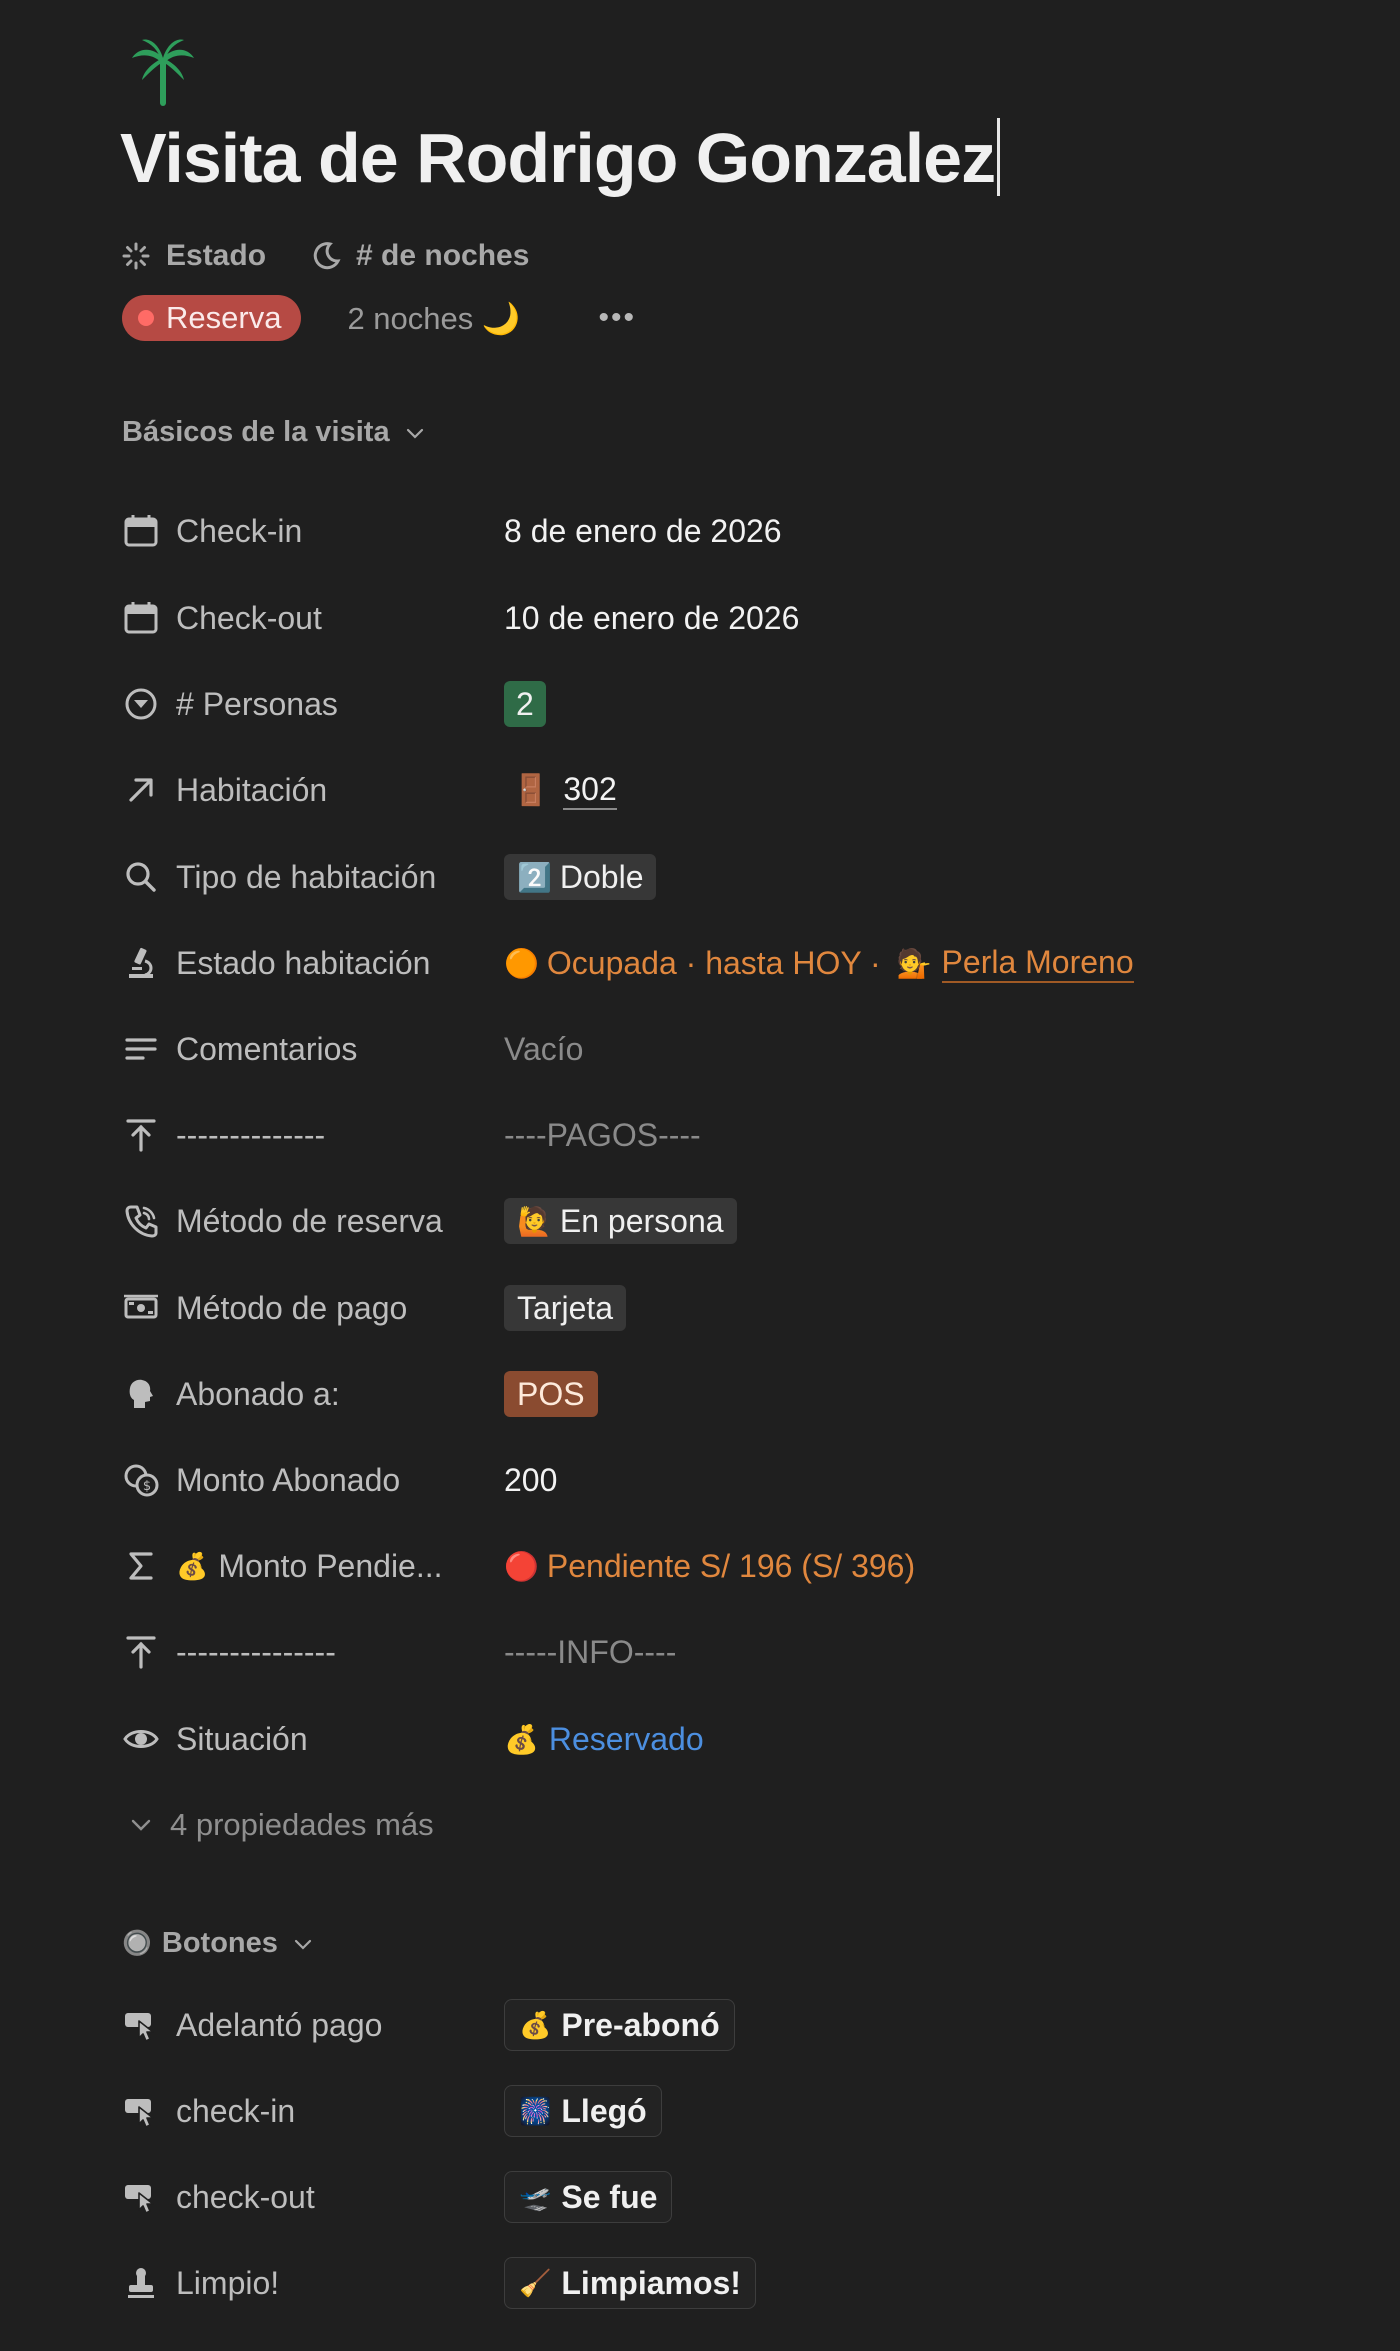 Image resolution: width=1400 pixels, height=2351 pixels. I want to click on property-noches: # de noches, so click(419, 256).